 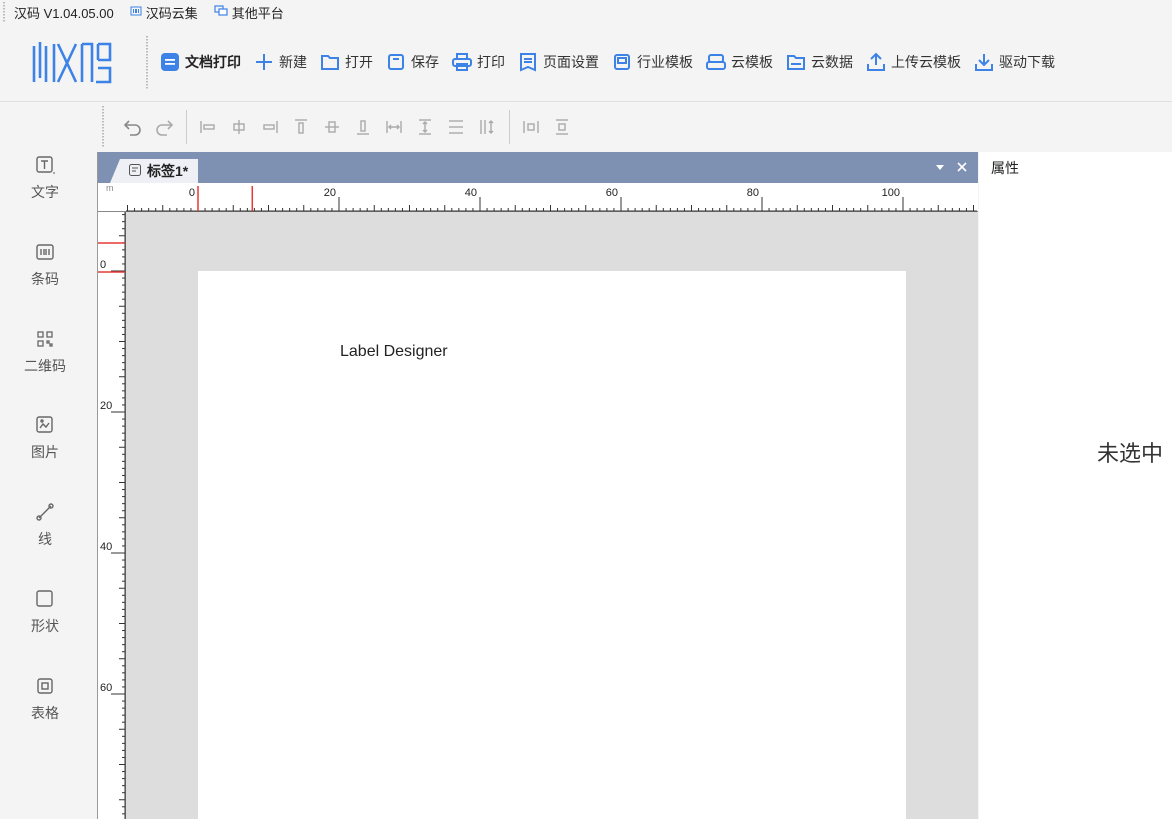 I want to click on tab-controls, so click(x=951, y=168).